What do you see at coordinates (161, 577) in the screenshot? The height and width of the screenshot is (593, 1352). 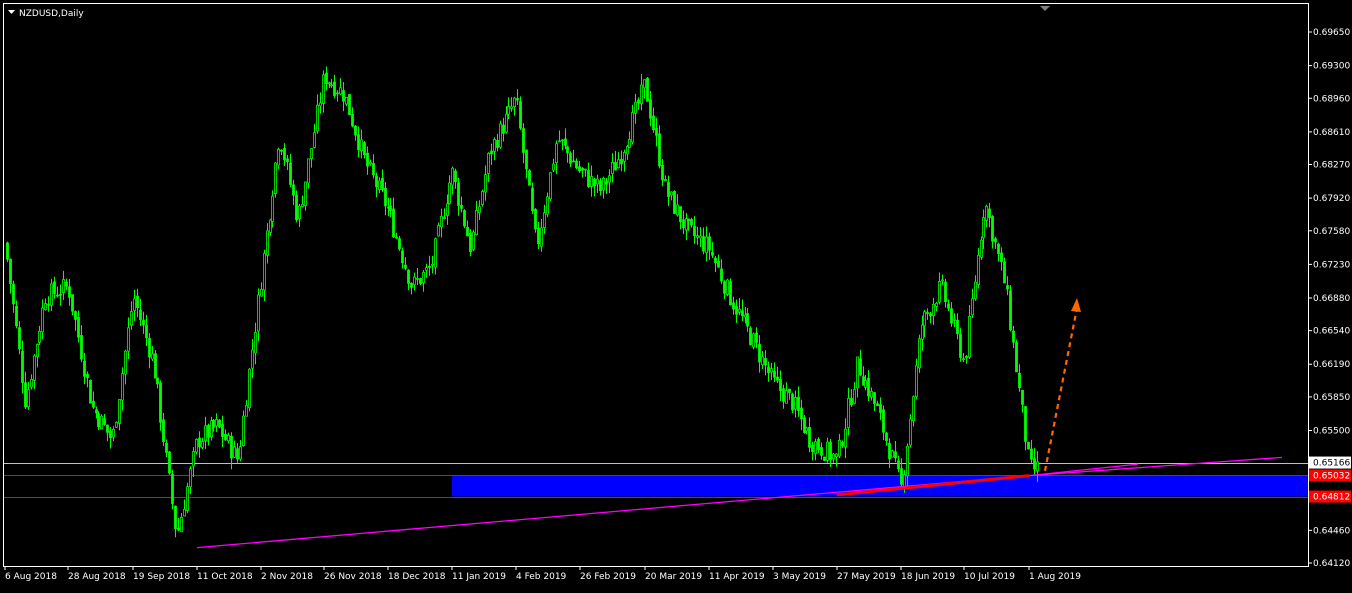 I see `x-tick-label: 19 Sep 2018` at bounding box center [161, 577].